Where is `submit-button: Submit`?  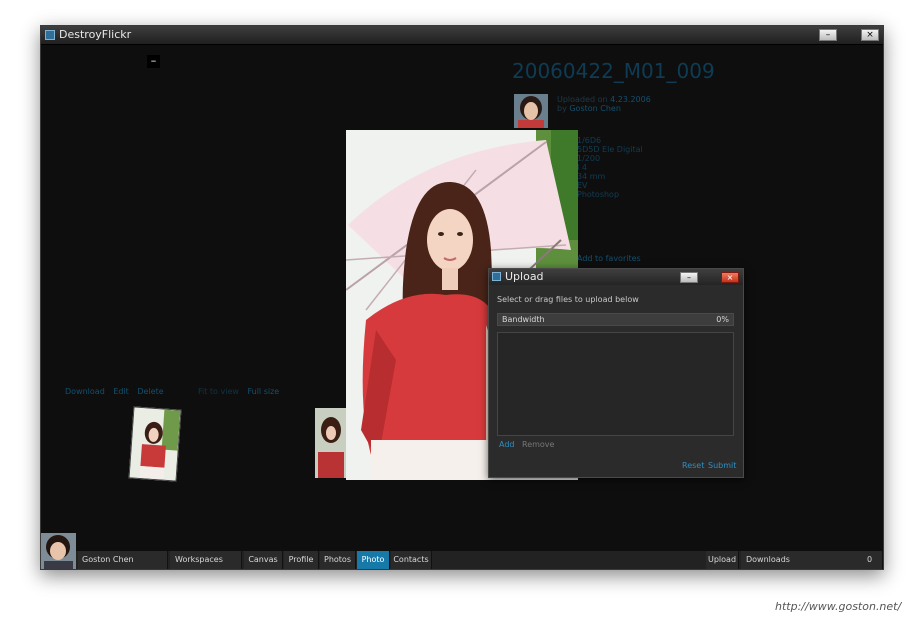
submit-button: Submit is located at coordinates (722, 465).